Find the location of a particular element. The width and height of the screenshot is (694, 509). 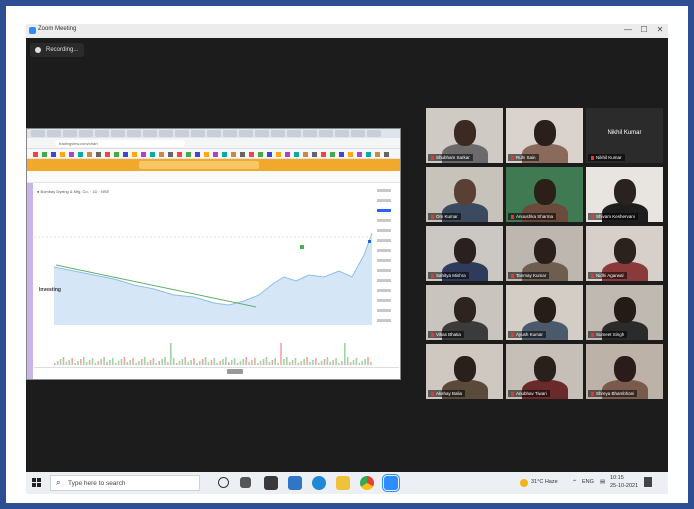

participant-tile: Sumeet Singh is located at coordinates (624, 312).